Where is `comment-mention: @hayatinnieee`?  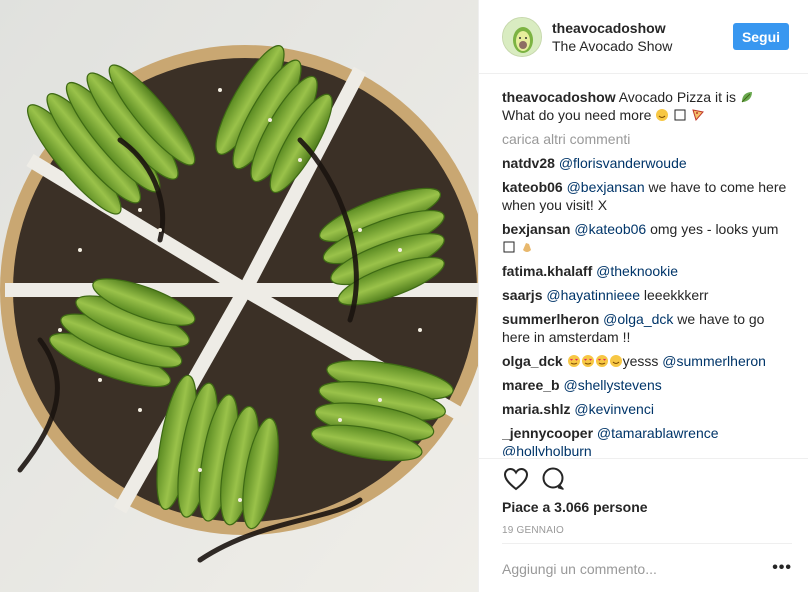
comment-mention: @hayatinnieee is located at coordinates (593, 295).